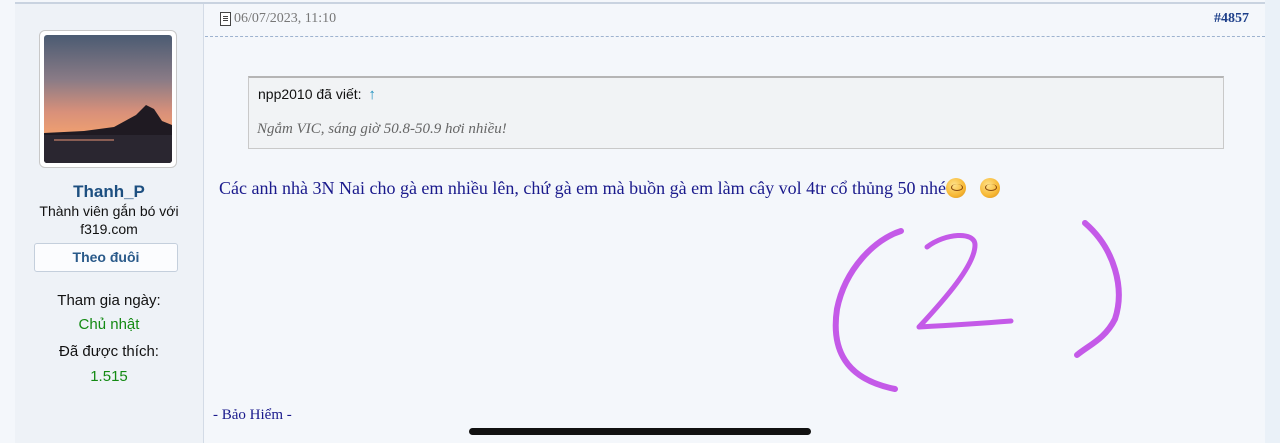  What do you see at coordinates (1272, 221) in the screenshot?
I see `right-edge-strip` at bounding box center [1272, 221].